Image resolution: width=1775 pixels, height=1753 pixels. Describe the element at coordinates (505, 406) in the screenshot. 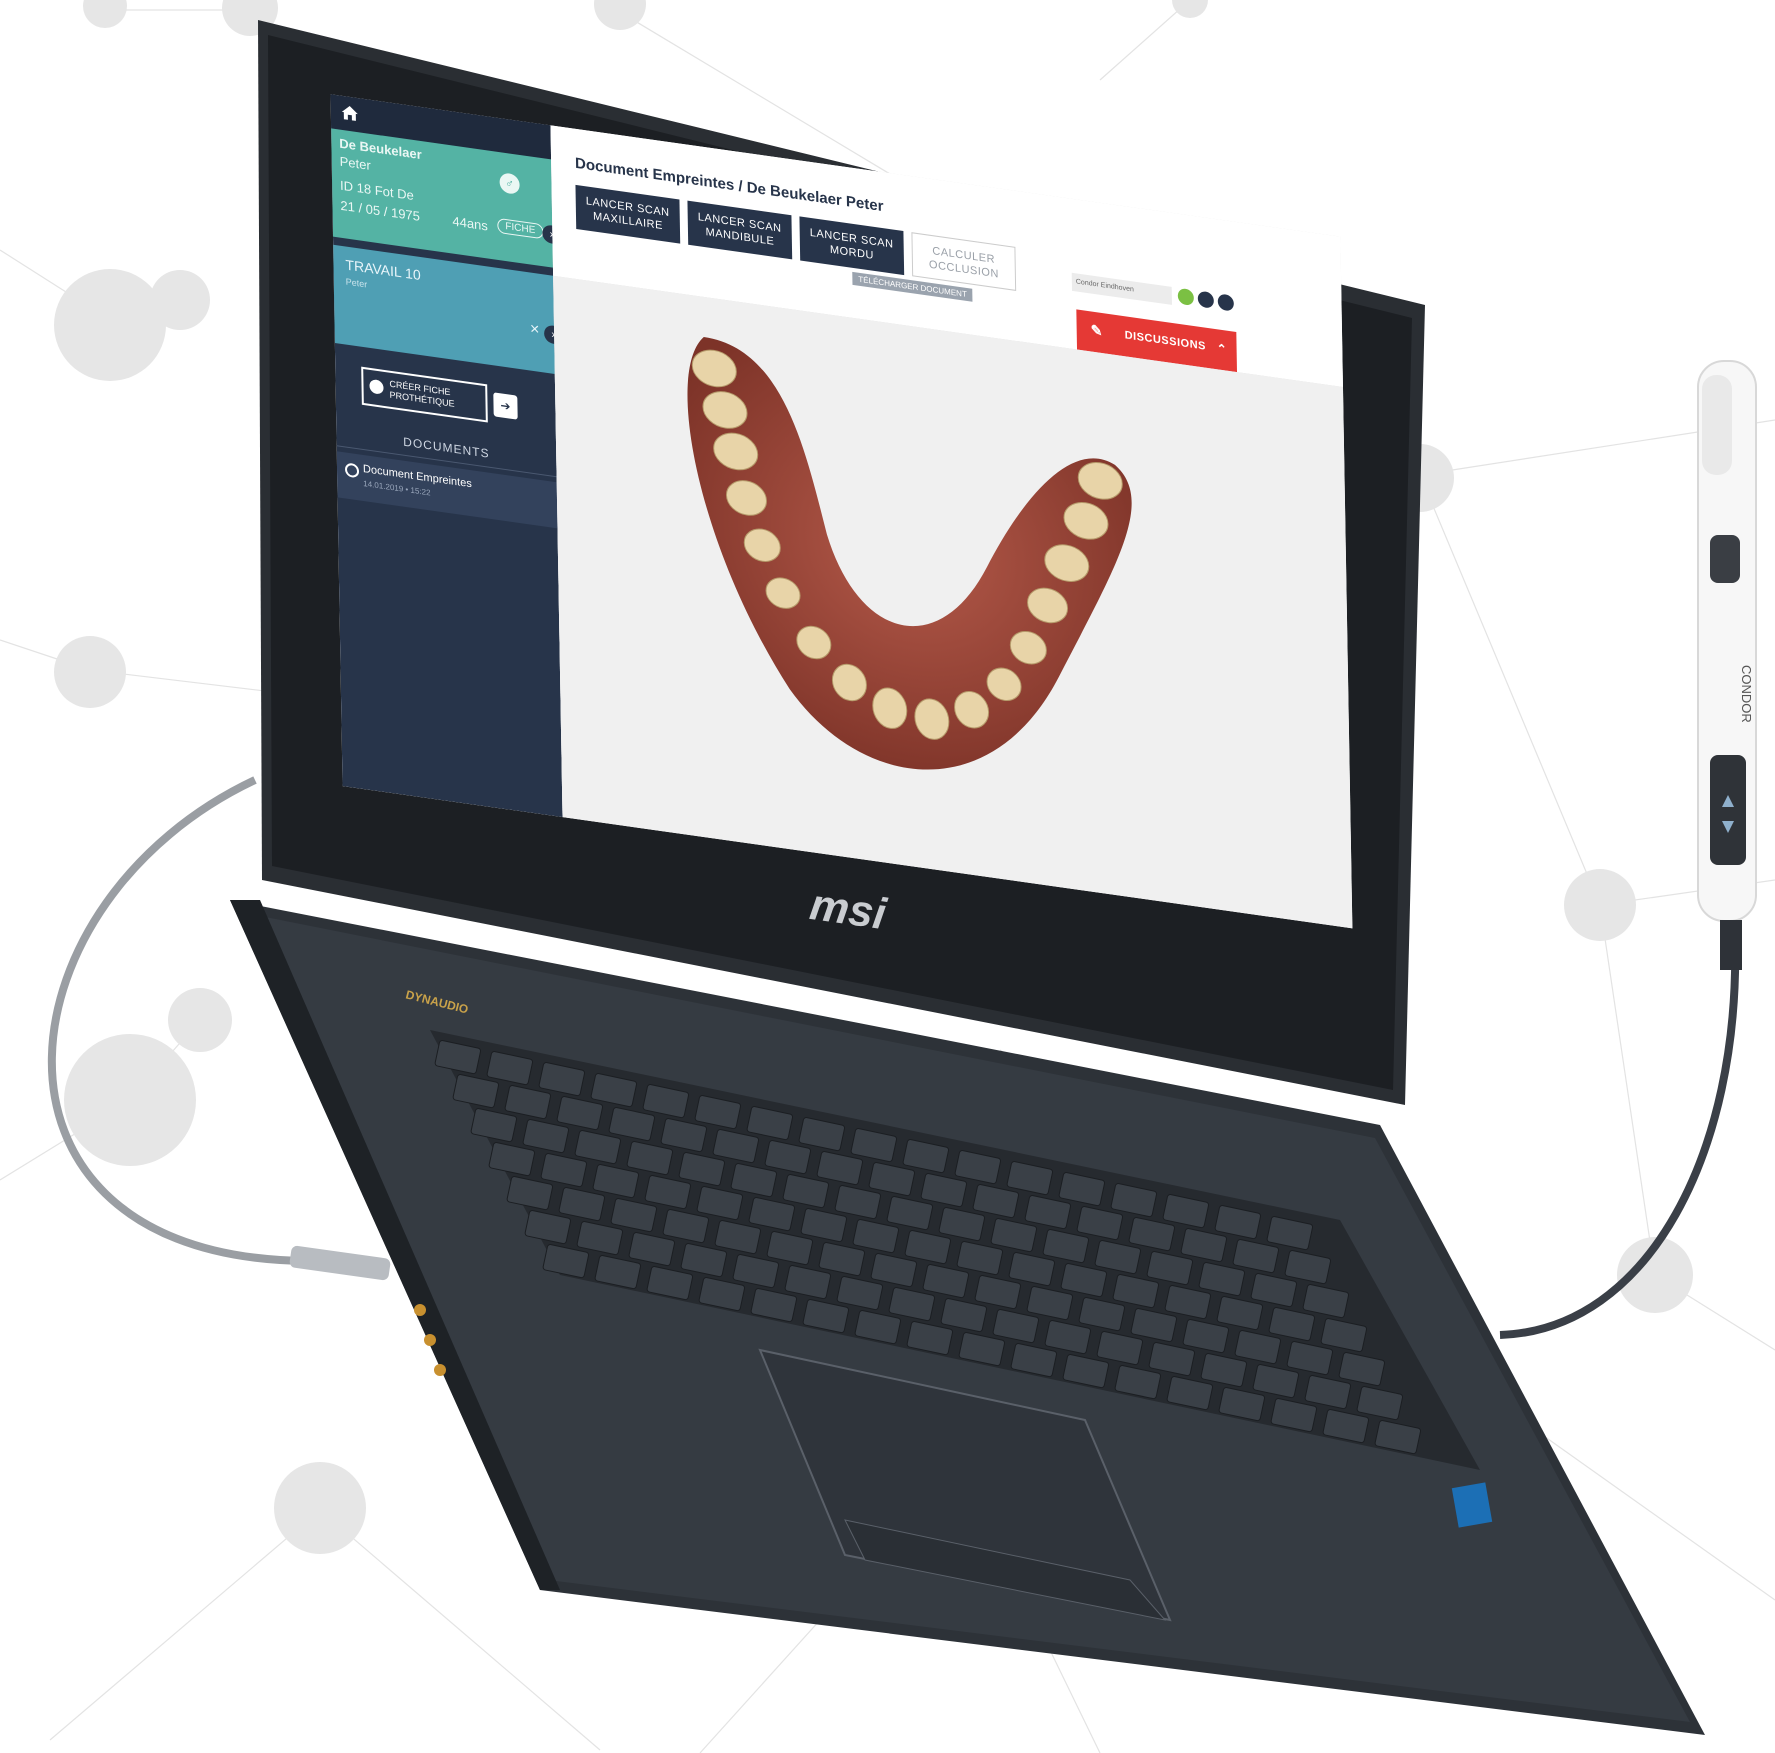

I see `arrow-right-icon: ➔` at that location.